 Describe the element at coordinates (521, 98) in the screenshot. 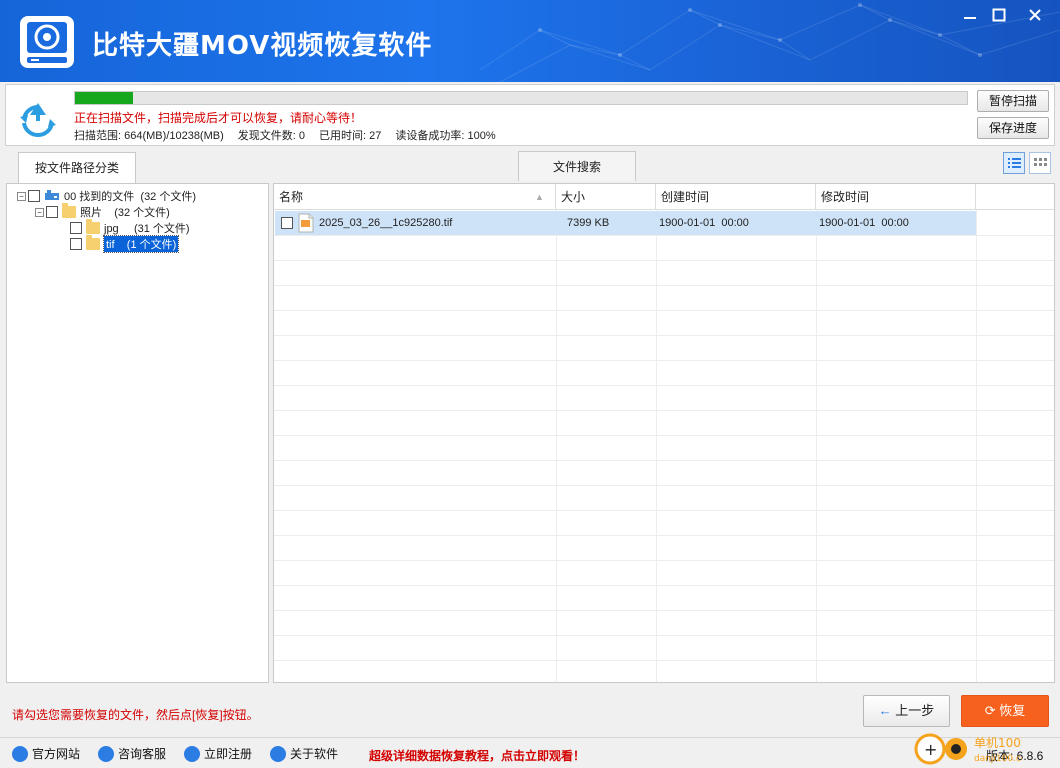

I see `scan-progress-bar` at that location.